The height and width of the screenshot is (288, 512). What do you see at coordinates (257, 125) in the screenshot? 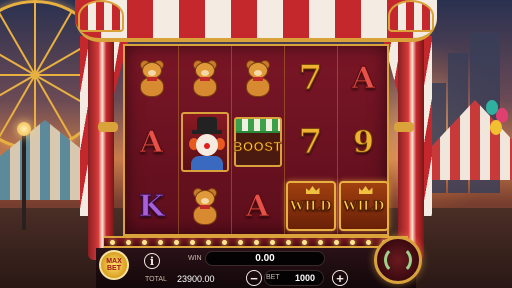
I see `awning-icon` at bounding box center [257, 125].